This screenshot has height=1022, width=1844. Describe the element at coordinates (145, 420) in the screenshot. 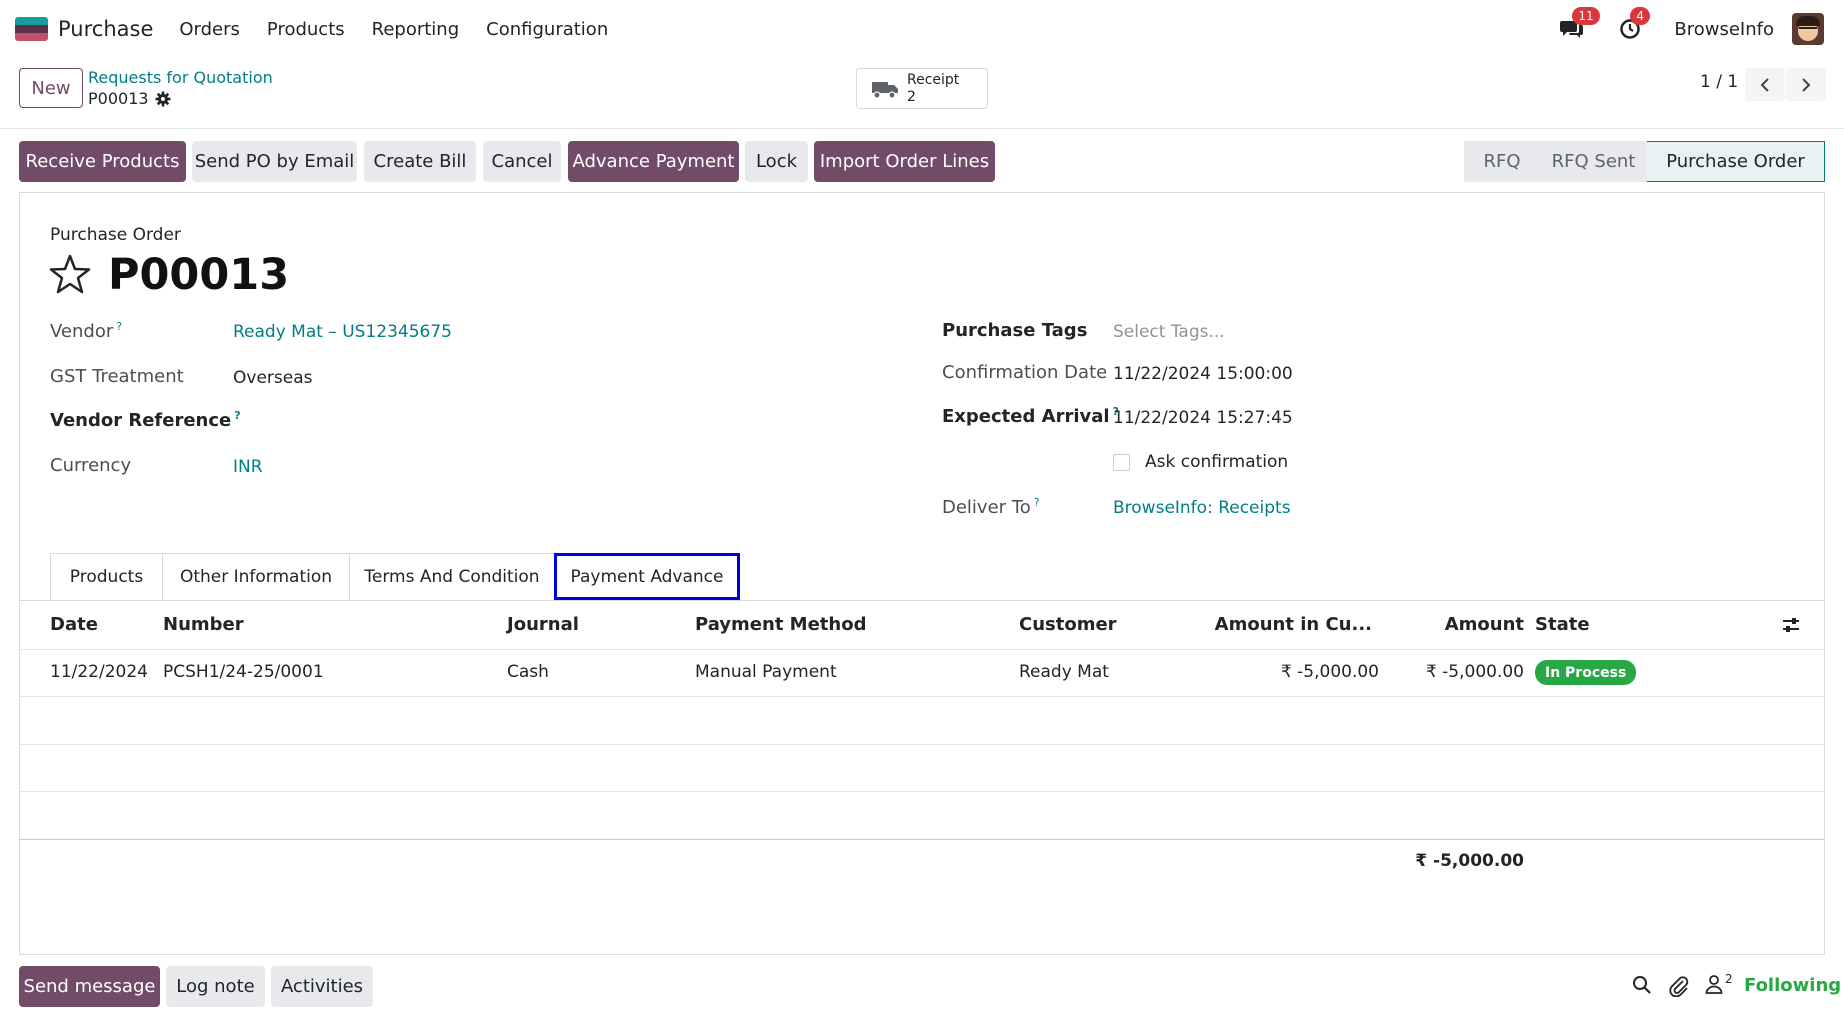

I see `vendor-reference-label: Vendor Reference?` at that location.